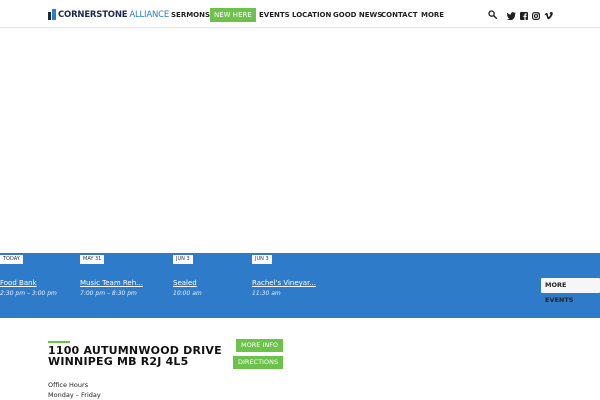 Image resolution: width=600 pixels, height=400 pixels. What do you see at coordinates (74, 395) in the screenshot?
I see `office-days: Monday – Friday` at bounding box center [74, 395].